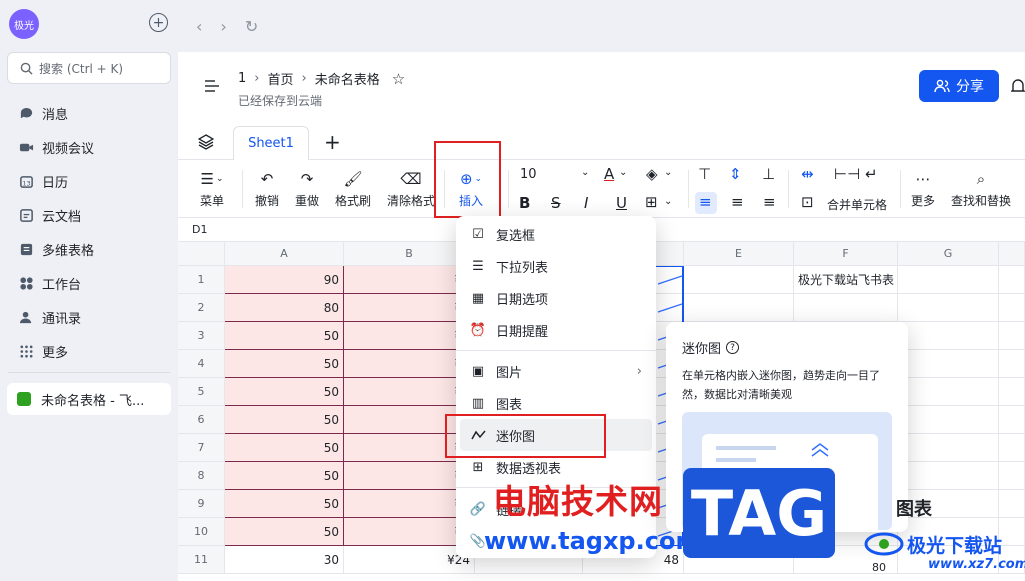 The width and height of the screenshot is (1025, 581). I want to click on breadcrumb-home: 首页, so click(280, 78).